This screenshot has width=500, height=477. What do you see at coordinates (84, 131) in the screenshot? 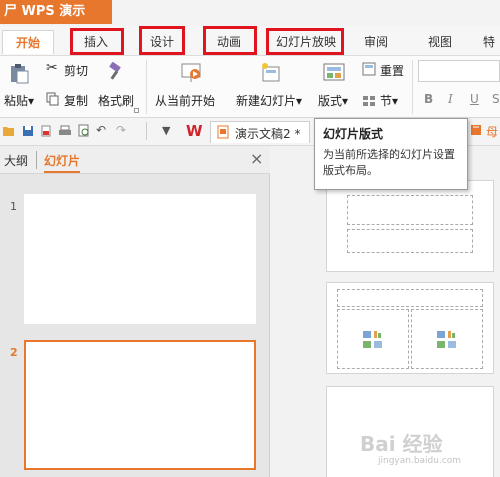
I see `print-preview-icon` at bounding box center [84, 131].